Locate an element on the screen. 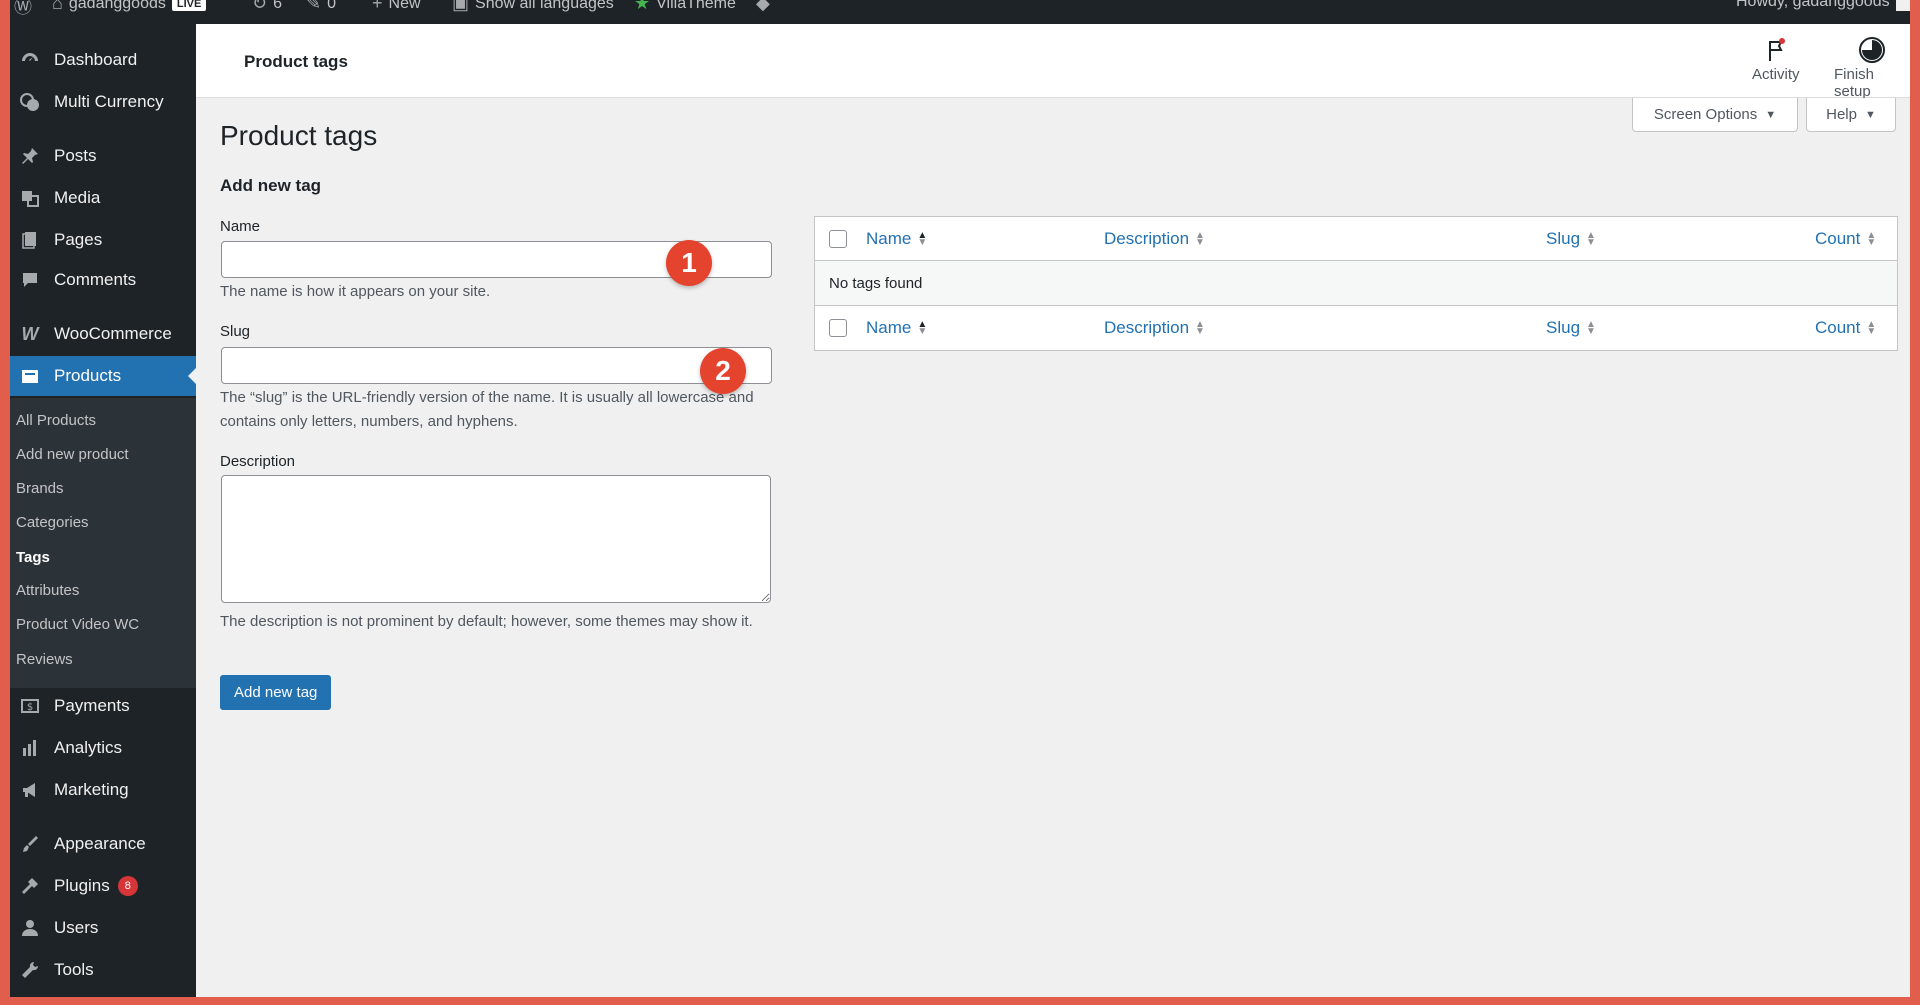  products-icon is located at coordinates (30, 376).